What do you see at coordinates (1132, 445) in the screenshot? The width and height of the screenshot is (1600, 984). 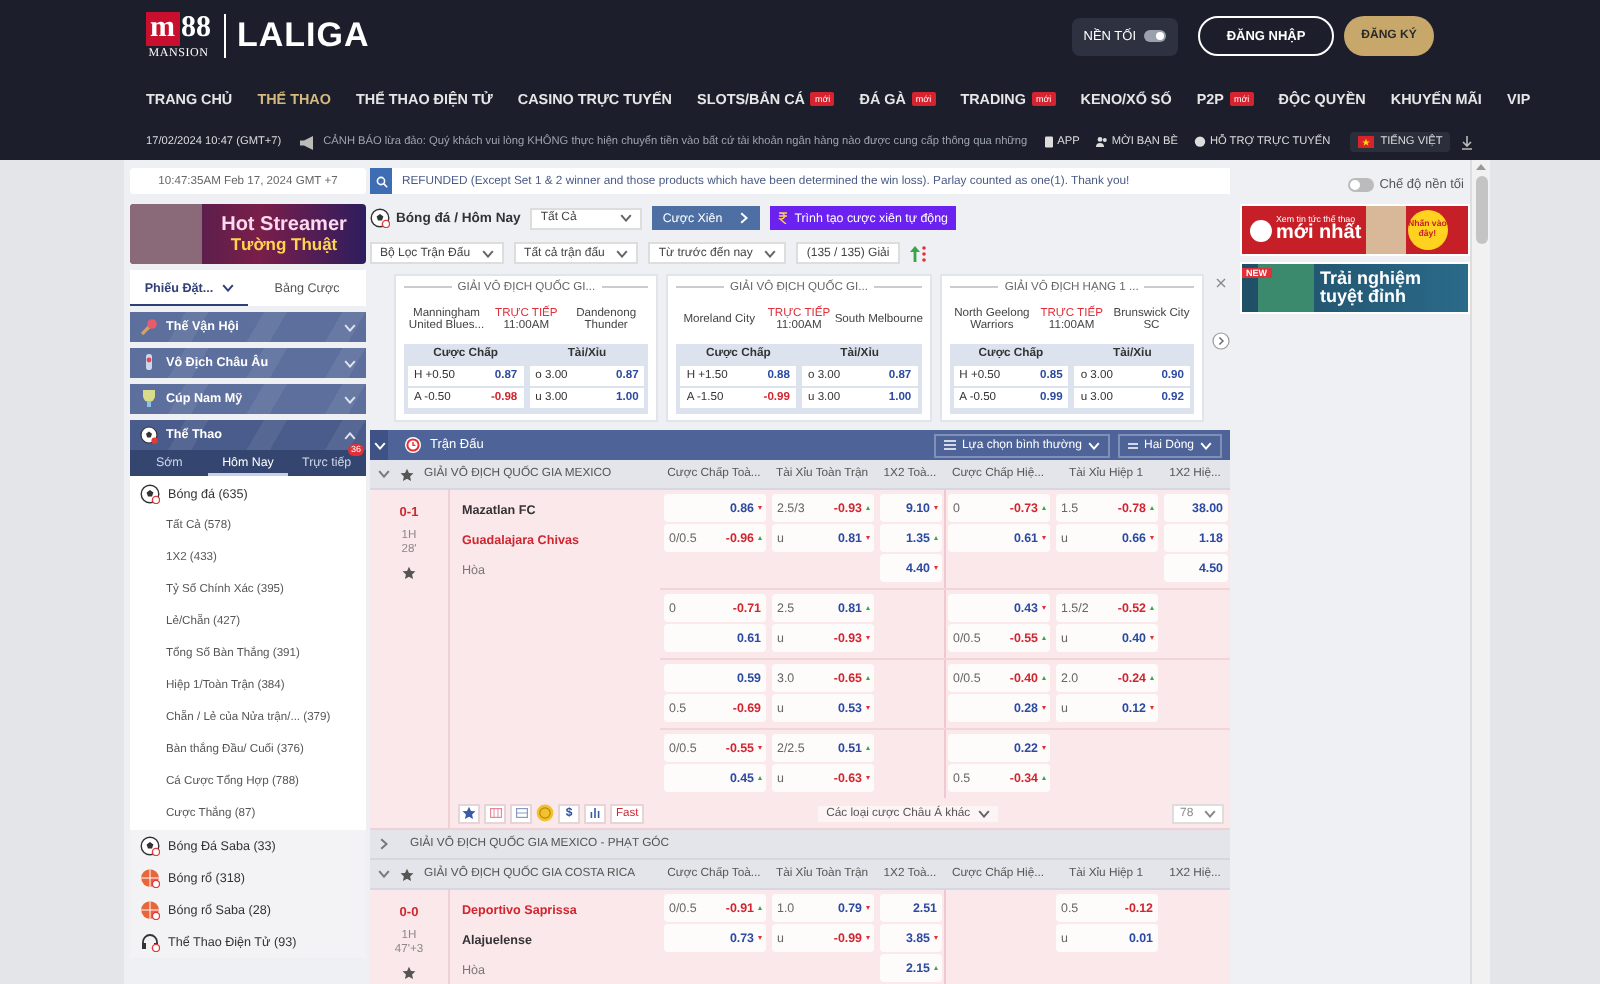 I see `lines-icon` at bounding box center [1132, 445].